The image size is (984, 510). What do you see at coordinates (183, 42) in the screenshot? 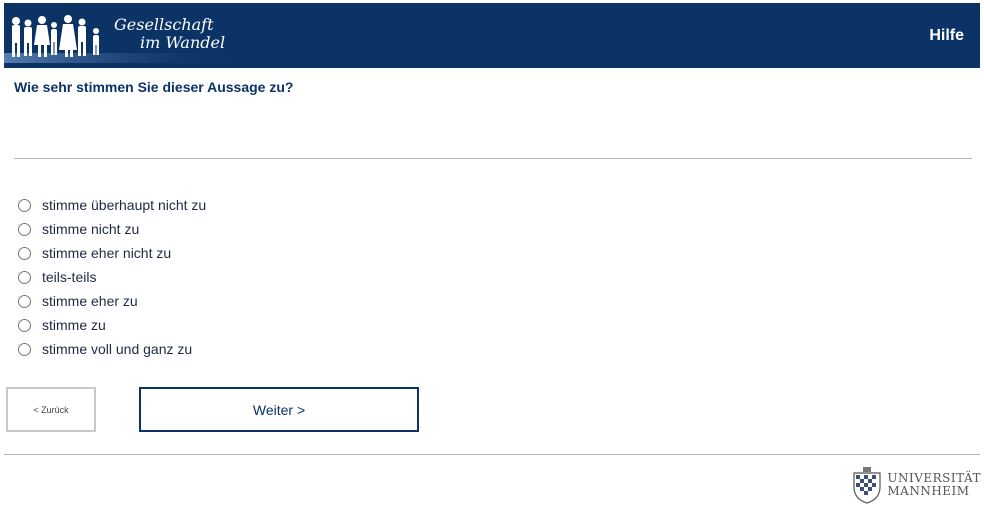
I see `logo-line-2: im Wandel` at bounding box center [183, 42].